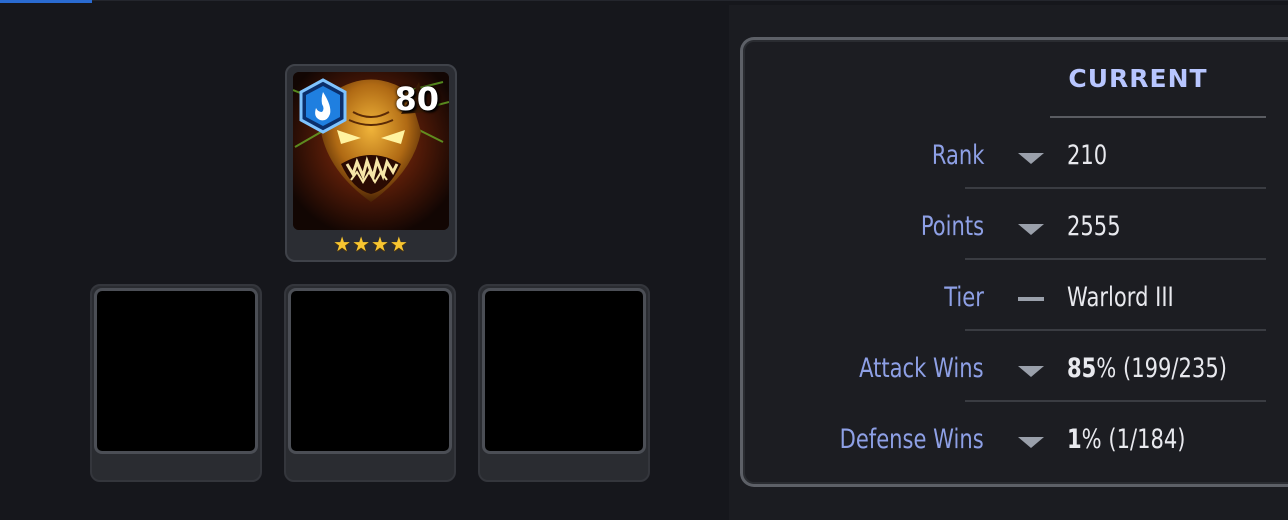 Image resolution: width=1288 pixels, height=520 pixels. What do you see at coordinates (957, 155) in the screenshot?
I see `rank-label: Rank` at bounding box center [957, 155].